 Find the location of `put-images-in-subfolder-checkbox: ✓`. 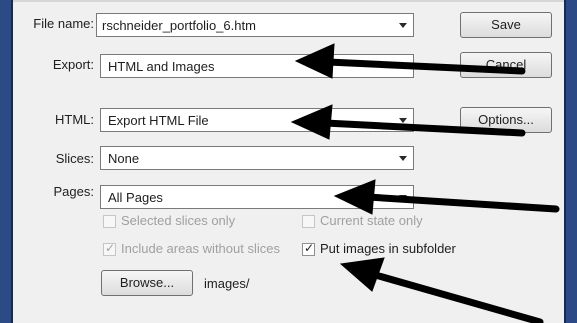

put-images-in-subfolder-checkbox: ✓ is located at coordinates (308, 248).